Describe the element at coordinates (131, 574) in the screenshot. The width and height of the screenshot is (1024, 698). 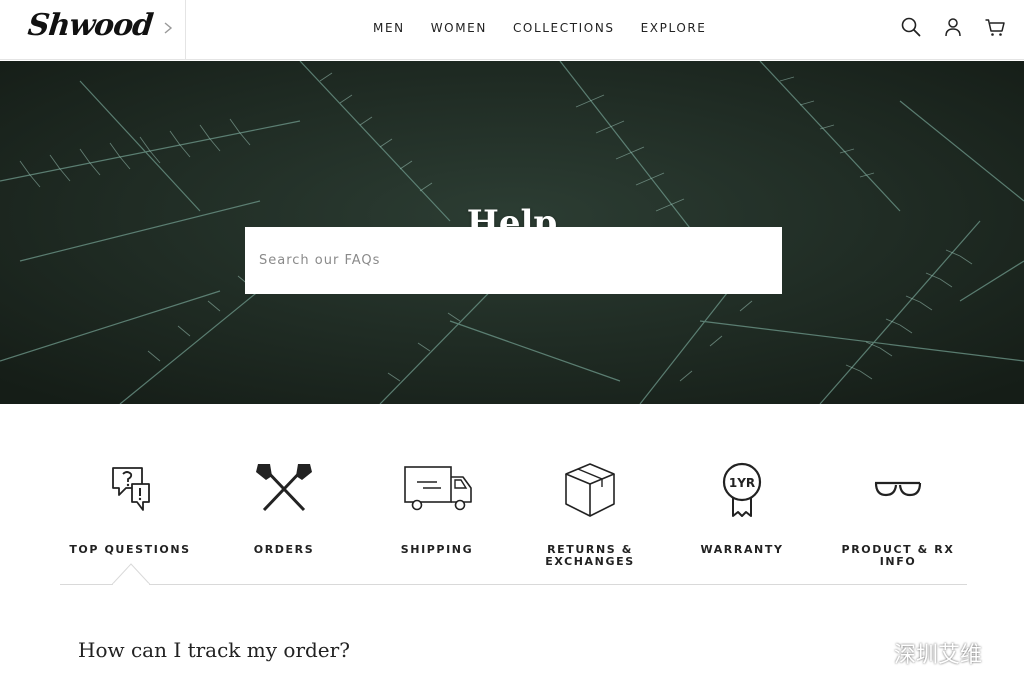
I see `active-category-pointer` at that location.